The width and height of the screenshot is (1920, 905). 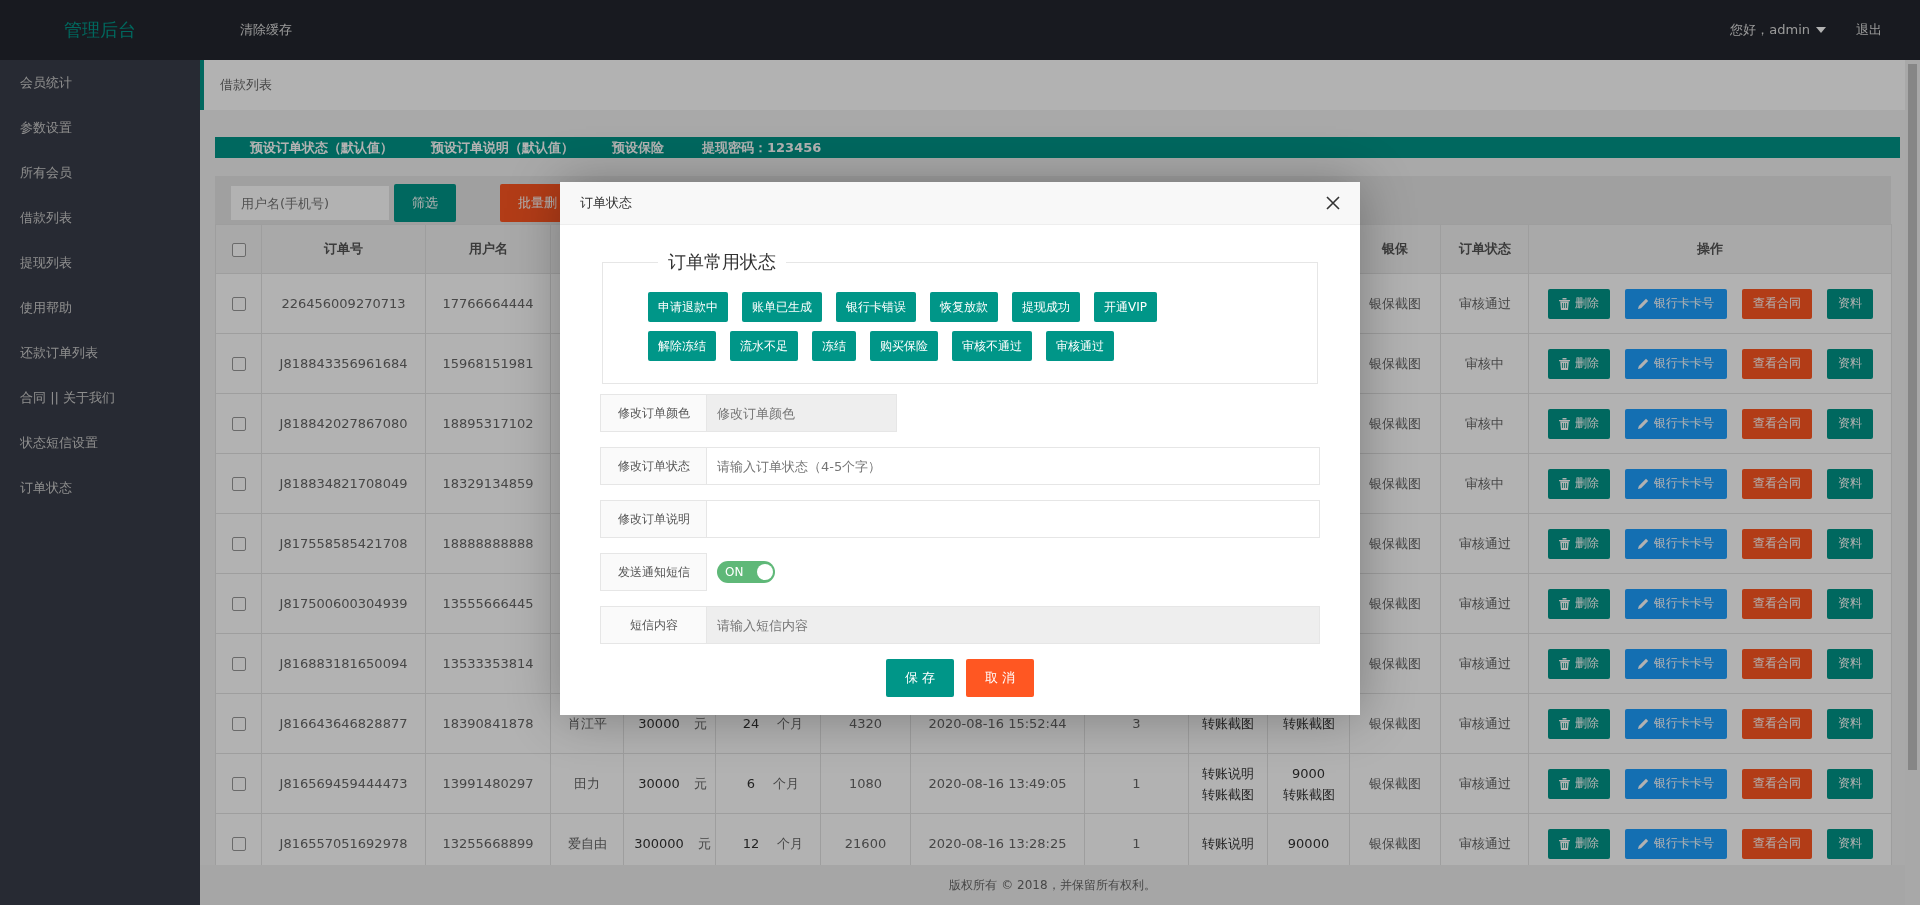 I want to click on sidebar-item: 使用帮助, so click(x=100, y=307).